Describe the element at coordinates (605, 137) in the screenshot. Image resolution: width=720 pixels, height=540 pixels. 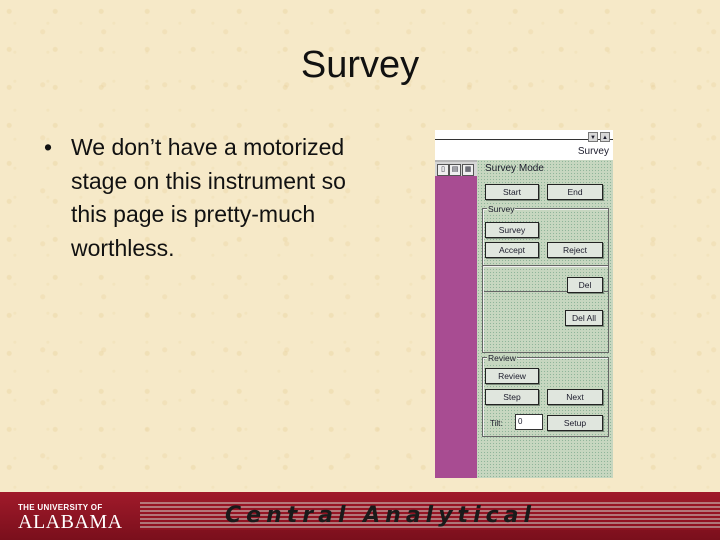
I see `scroll-up-icon: ▲` at that location.